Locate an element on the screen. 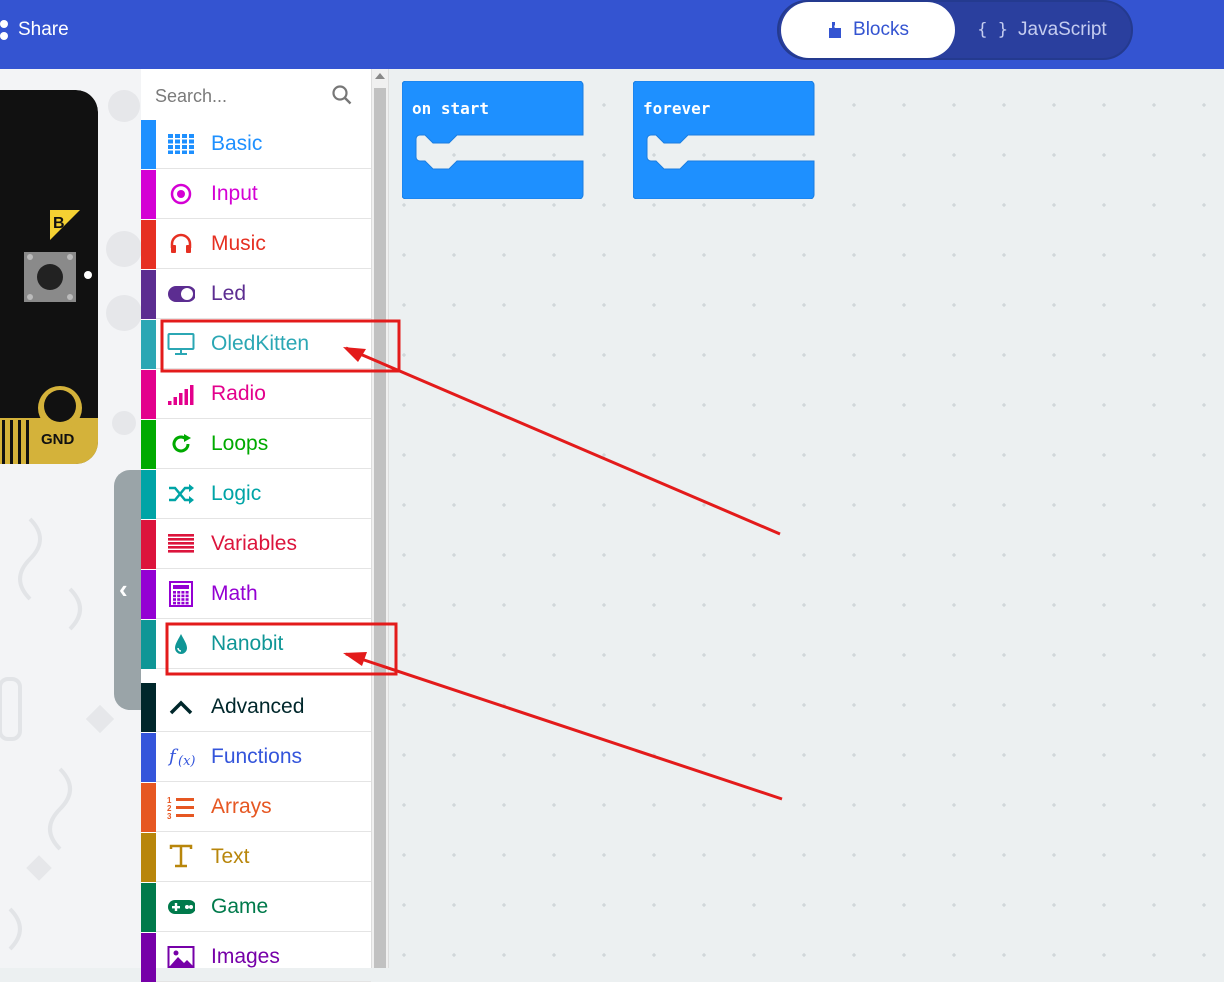 The width and height of the screenshot is (1224, 982). category-label: Basic is located at coordinates (237, 143).